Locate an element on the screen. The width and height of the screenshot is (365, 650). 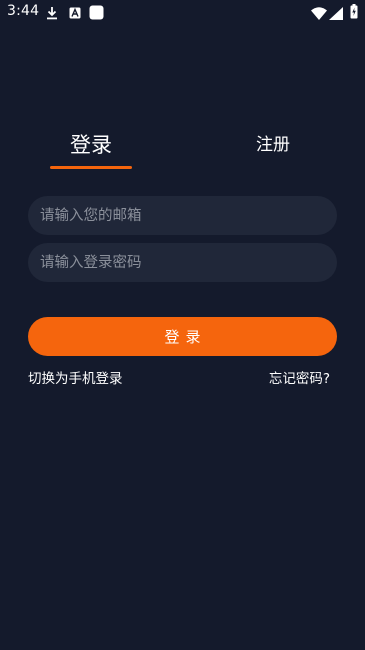
download-icon is located at coordinates (52, 14).